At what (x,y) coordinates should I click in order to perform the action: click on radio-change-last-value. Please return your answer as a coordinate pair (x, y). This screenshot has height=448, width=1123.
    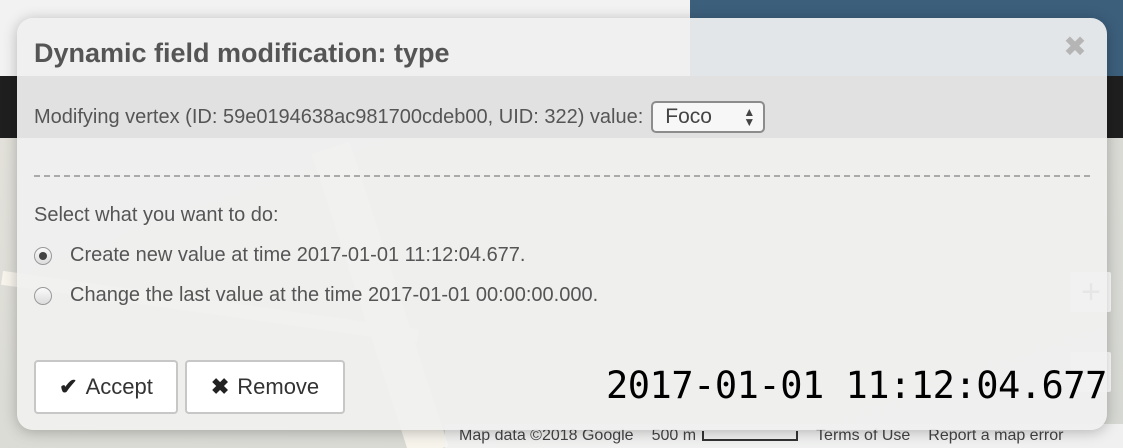
    Looking at the image, I should click on (43, 295).